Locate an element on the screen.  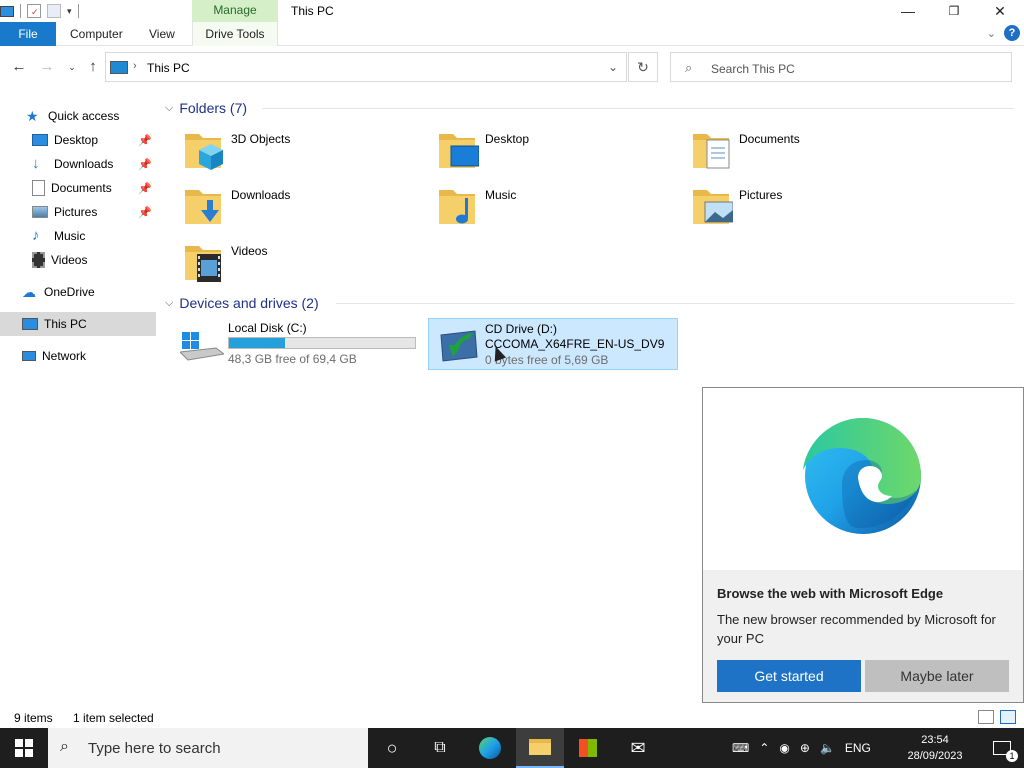
sidebar-item-videos: Videos is located at coordinates (78, 260).